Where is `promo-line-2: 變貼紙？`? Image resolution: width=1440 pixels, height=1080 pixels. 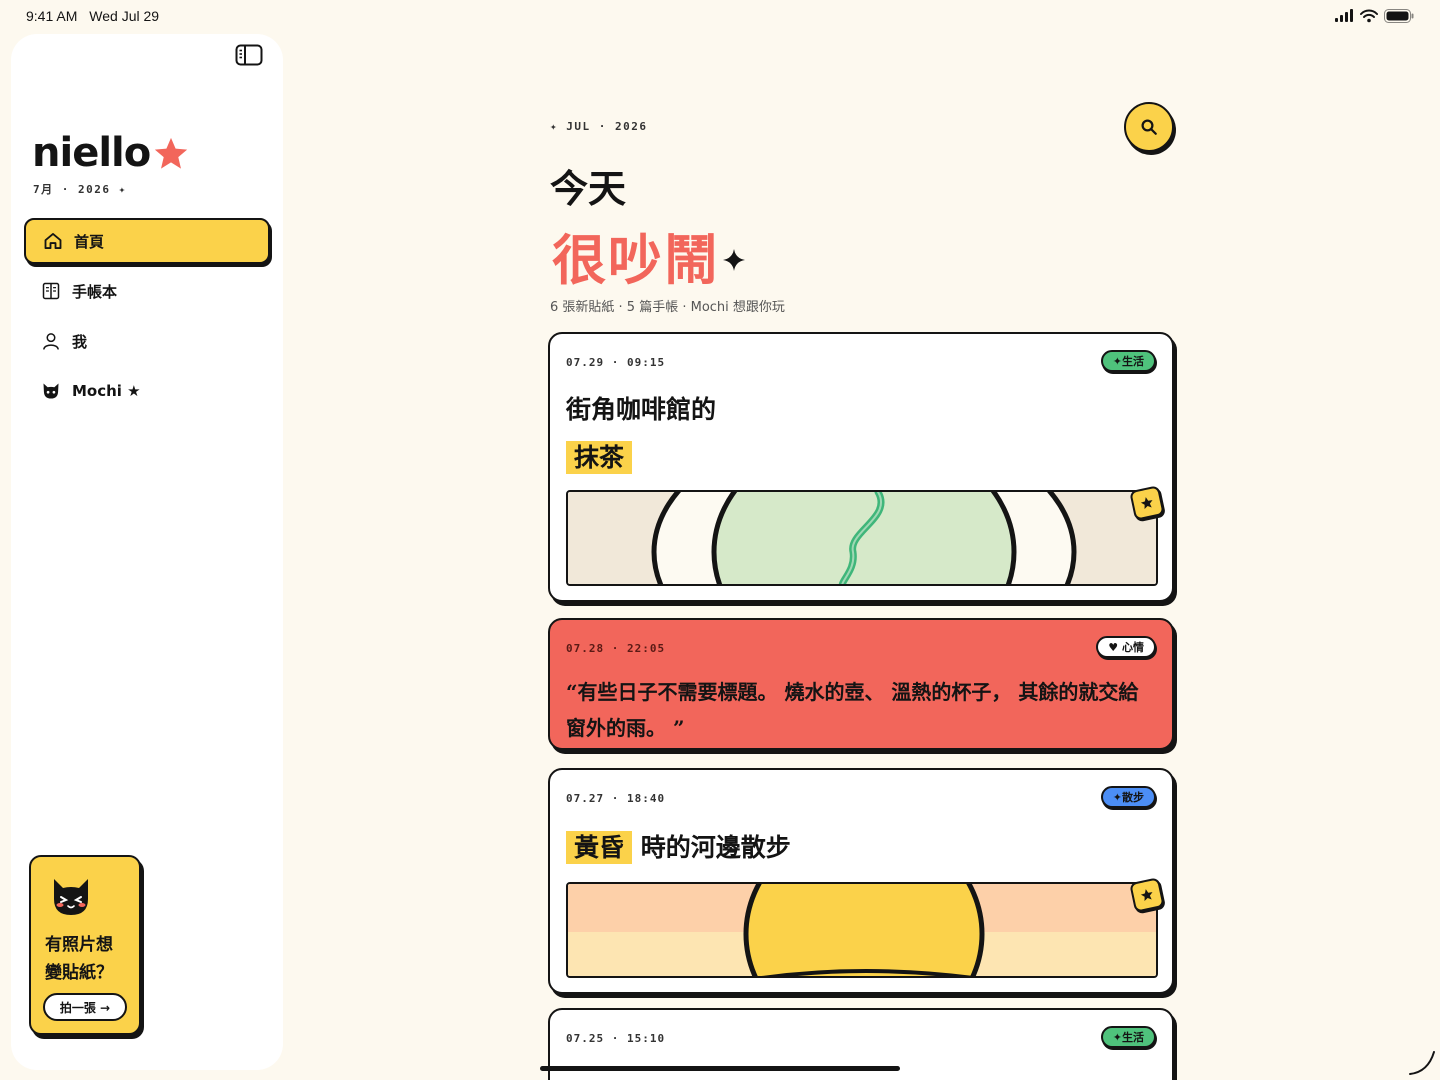
promo-line-2: 變貼紙？ is located at coordinates (79, 973).